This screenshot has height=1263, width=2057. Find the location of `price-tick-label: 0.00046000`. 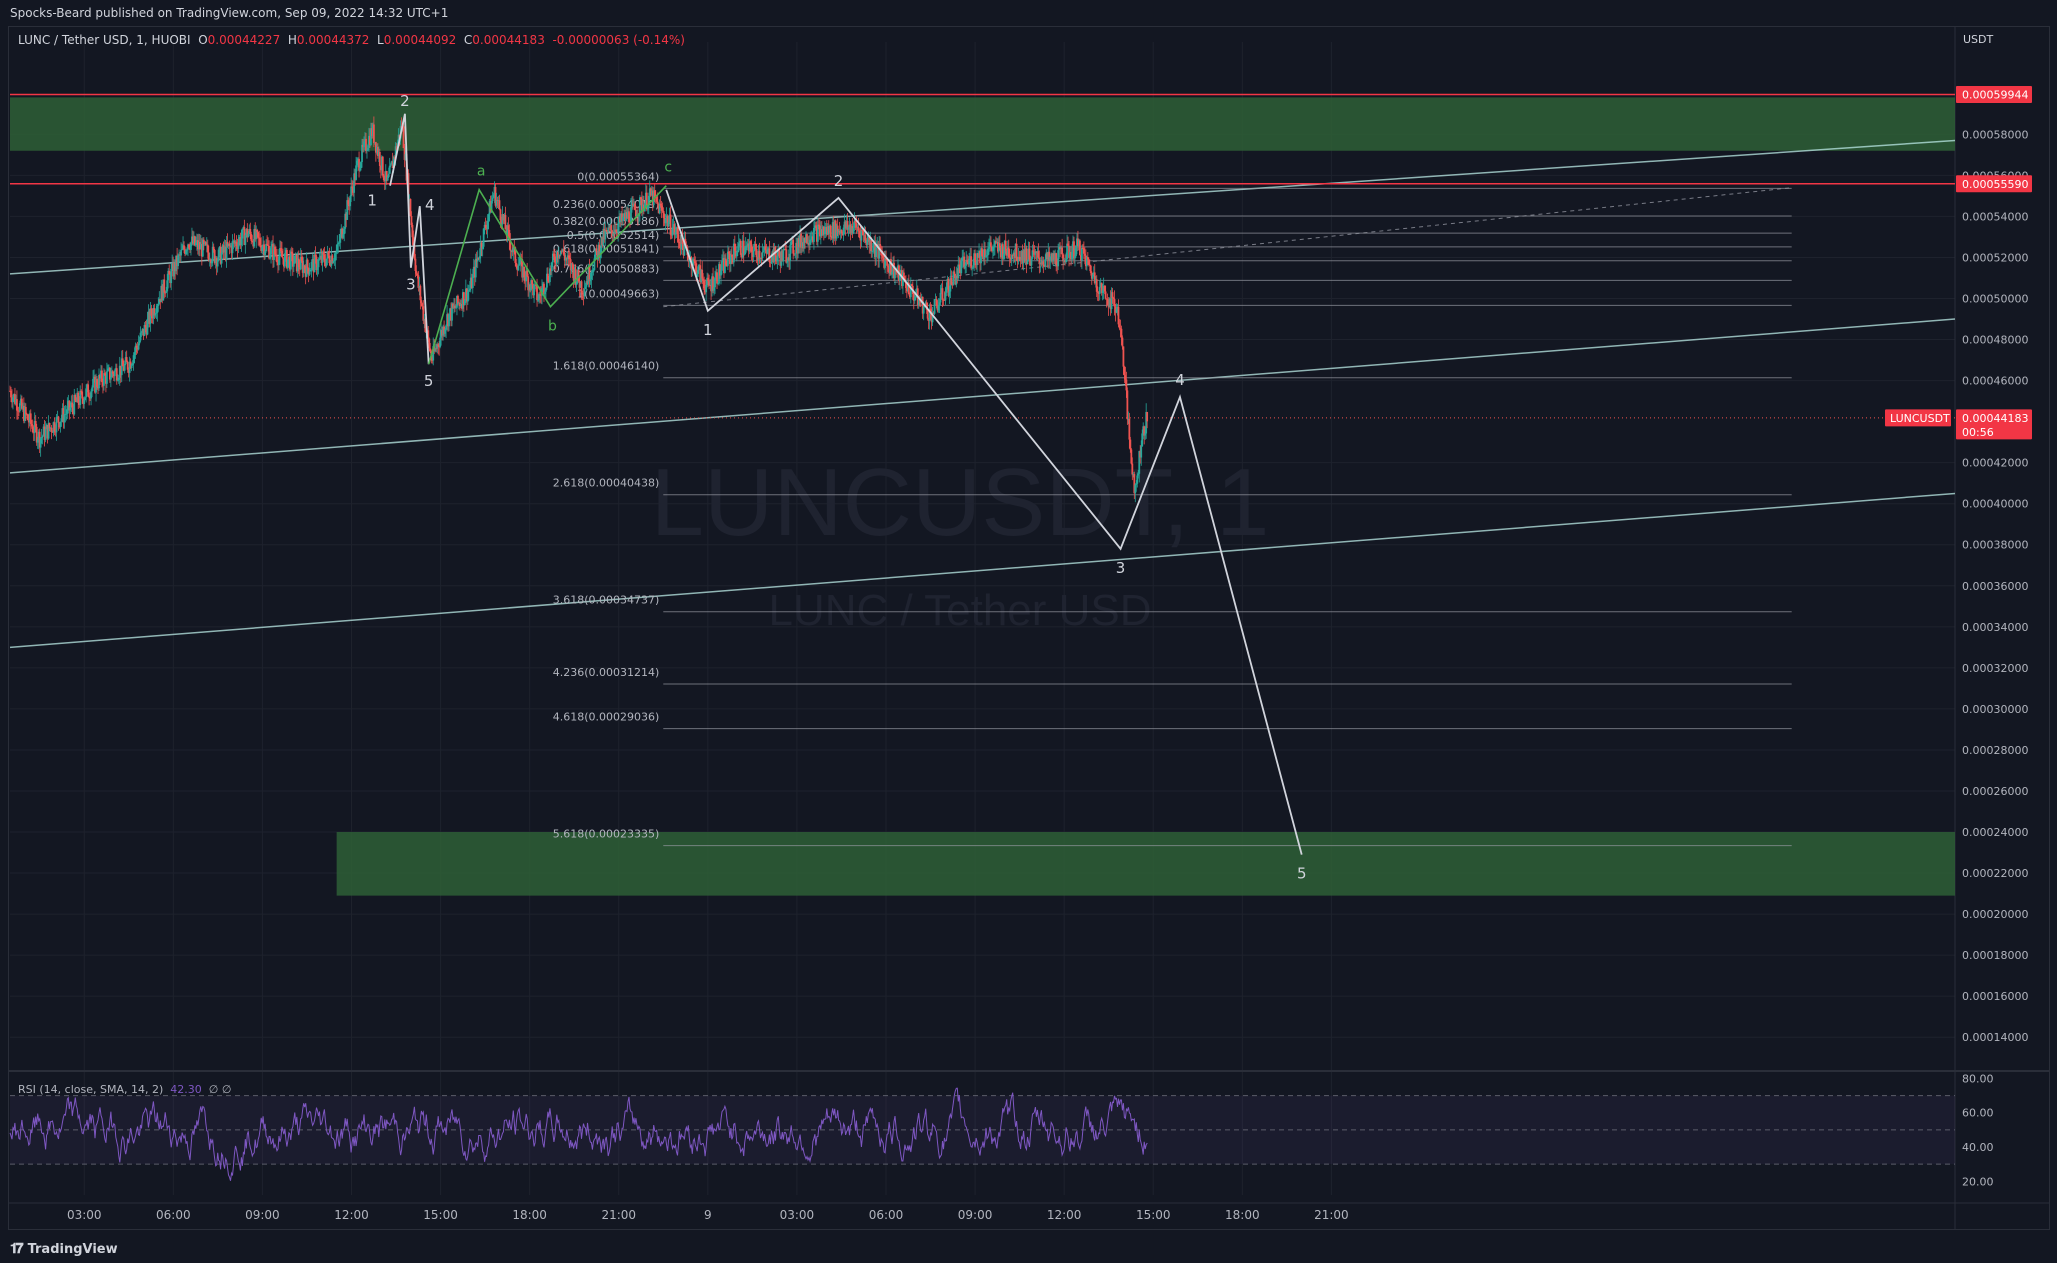

price-tick-label: 0.00046000 is located at coordinates (1995, 381).